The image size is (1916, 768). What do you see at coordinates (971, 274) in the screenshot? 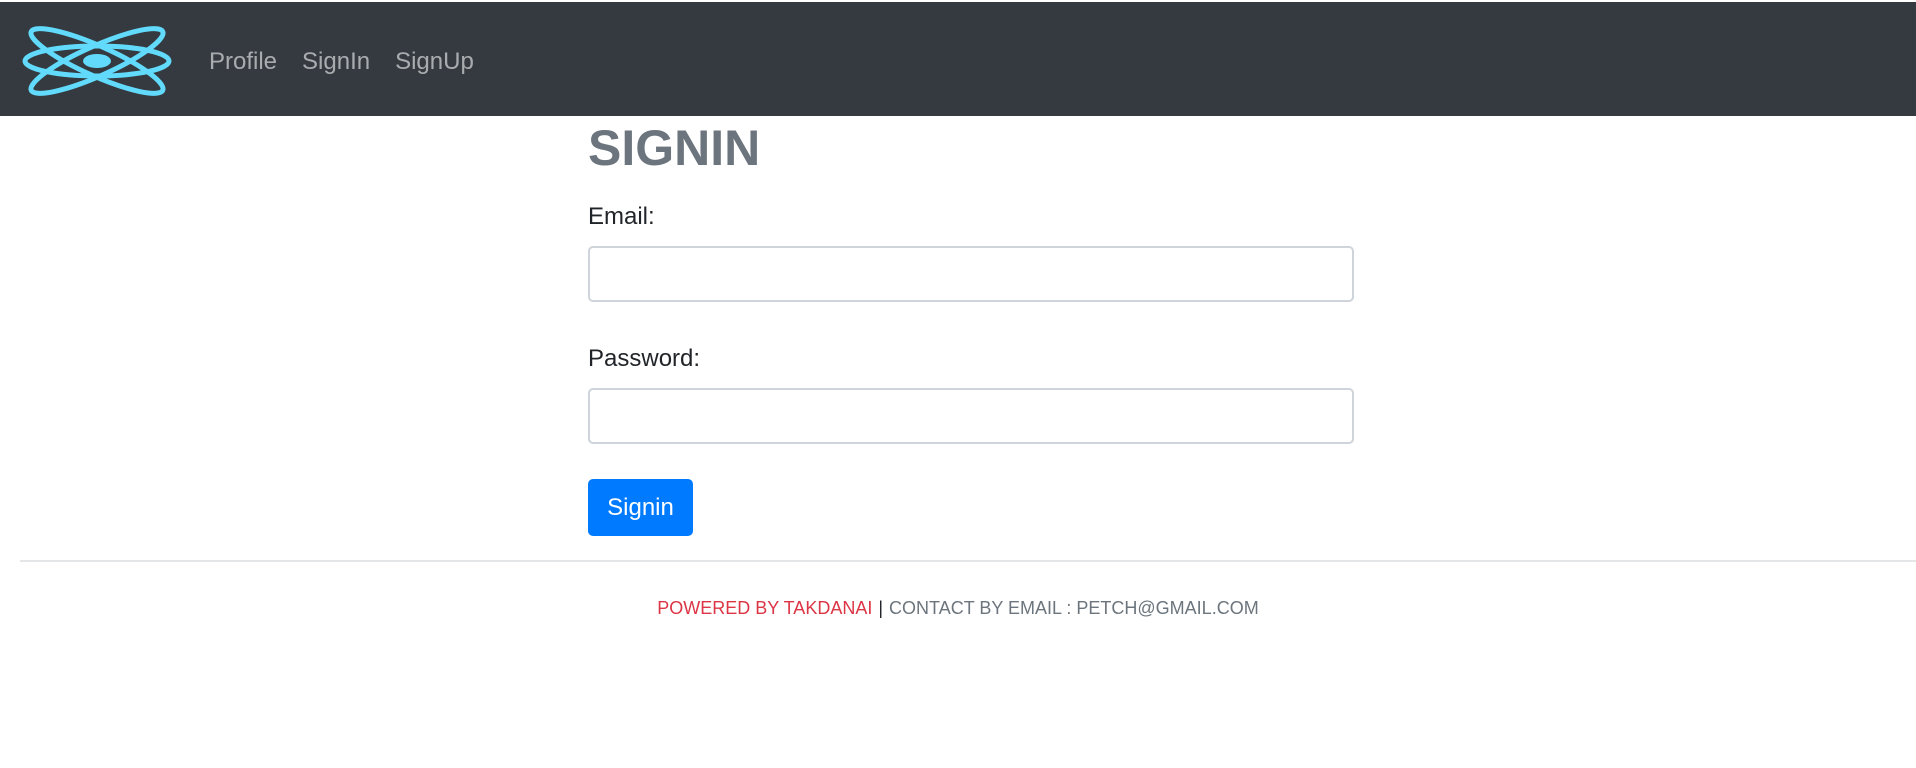
I see `email-field` at bounding box center [971, 274].